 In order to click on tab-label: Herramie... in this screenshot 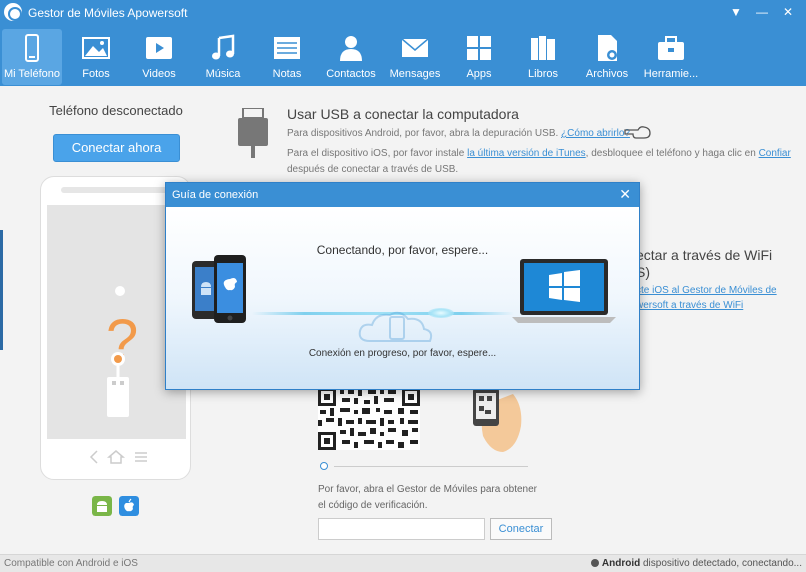, I will do `click(671, 74)`.